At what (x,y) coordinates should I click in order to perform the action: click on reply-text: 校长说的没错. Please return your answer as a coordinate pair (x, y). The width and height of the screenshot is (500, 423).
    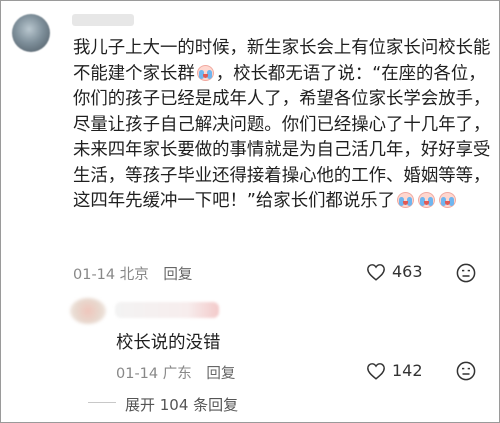
    Looking at the image, I should click on (168, 343).